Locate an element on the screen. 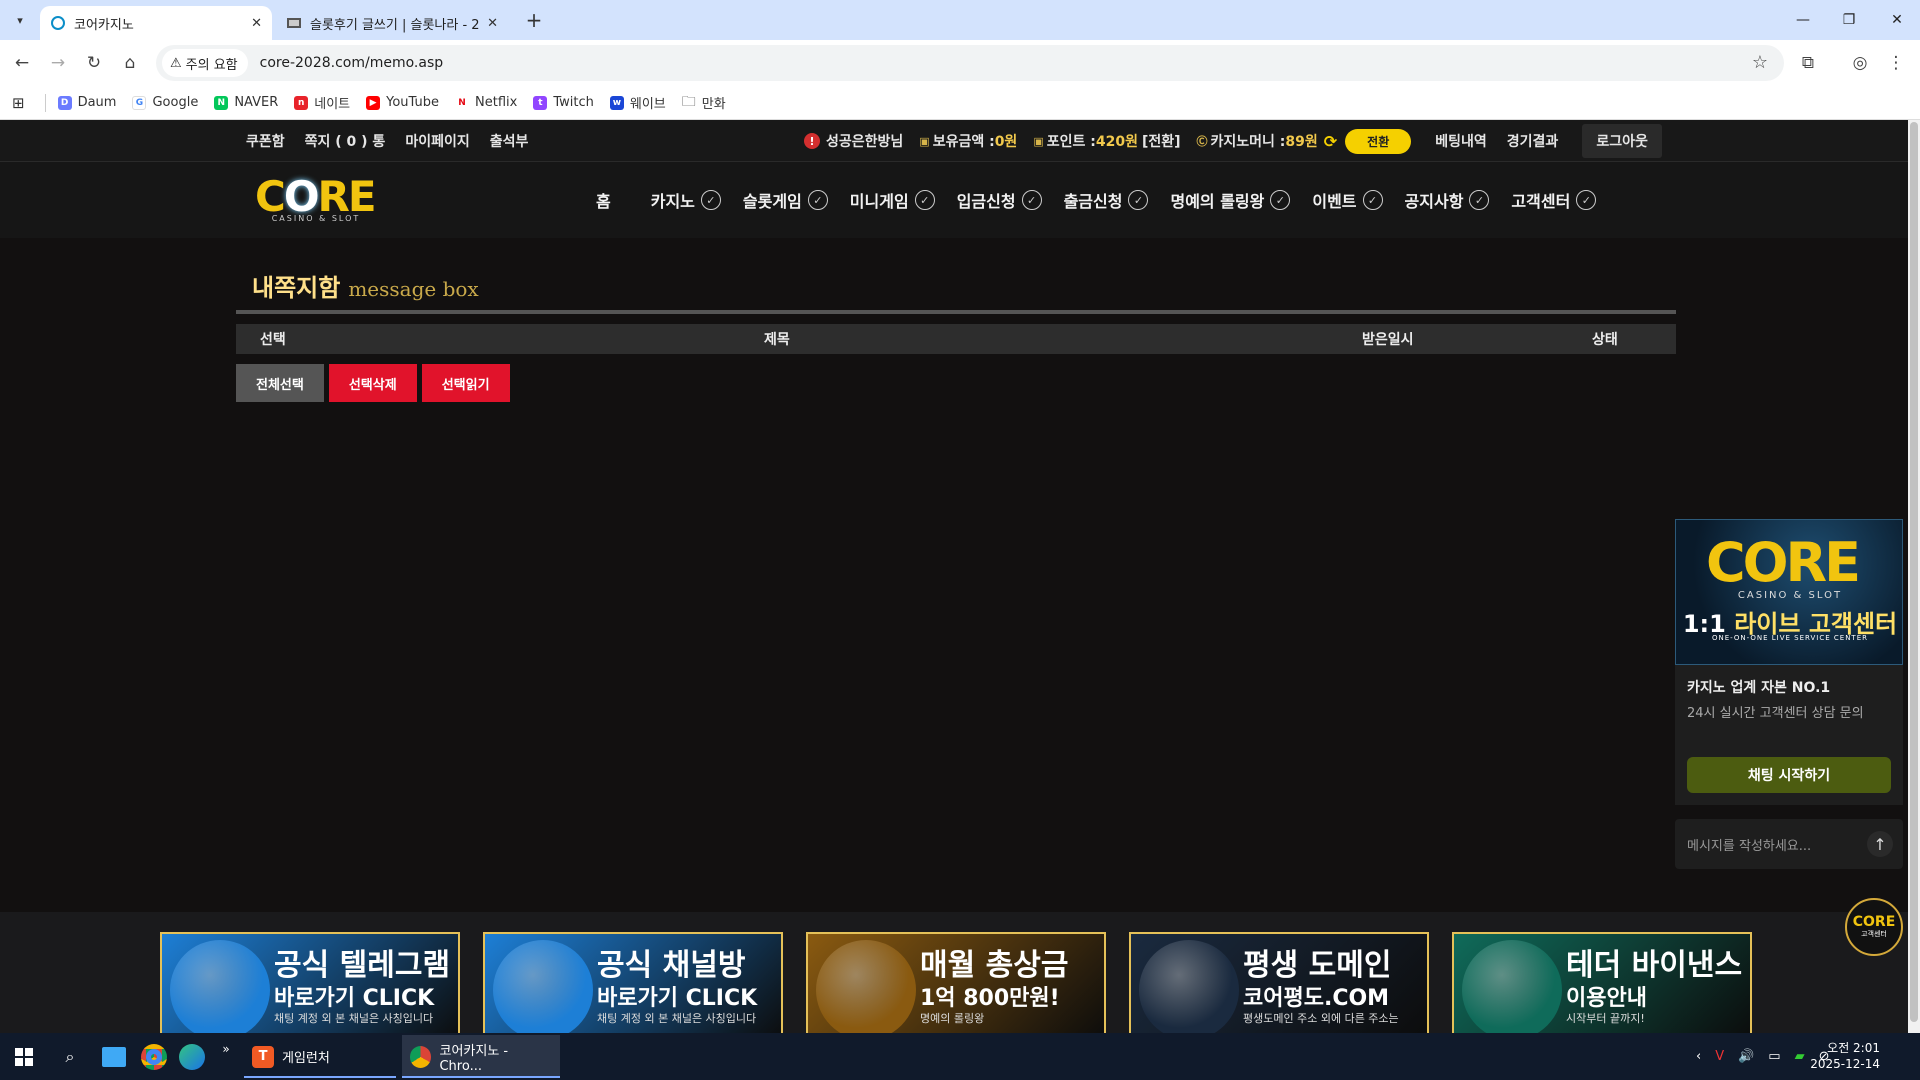 The width and height of the screenshot is (1920, 1080). menu-notice: 공지사항 ✓ is located at coordinates (1447, 200).